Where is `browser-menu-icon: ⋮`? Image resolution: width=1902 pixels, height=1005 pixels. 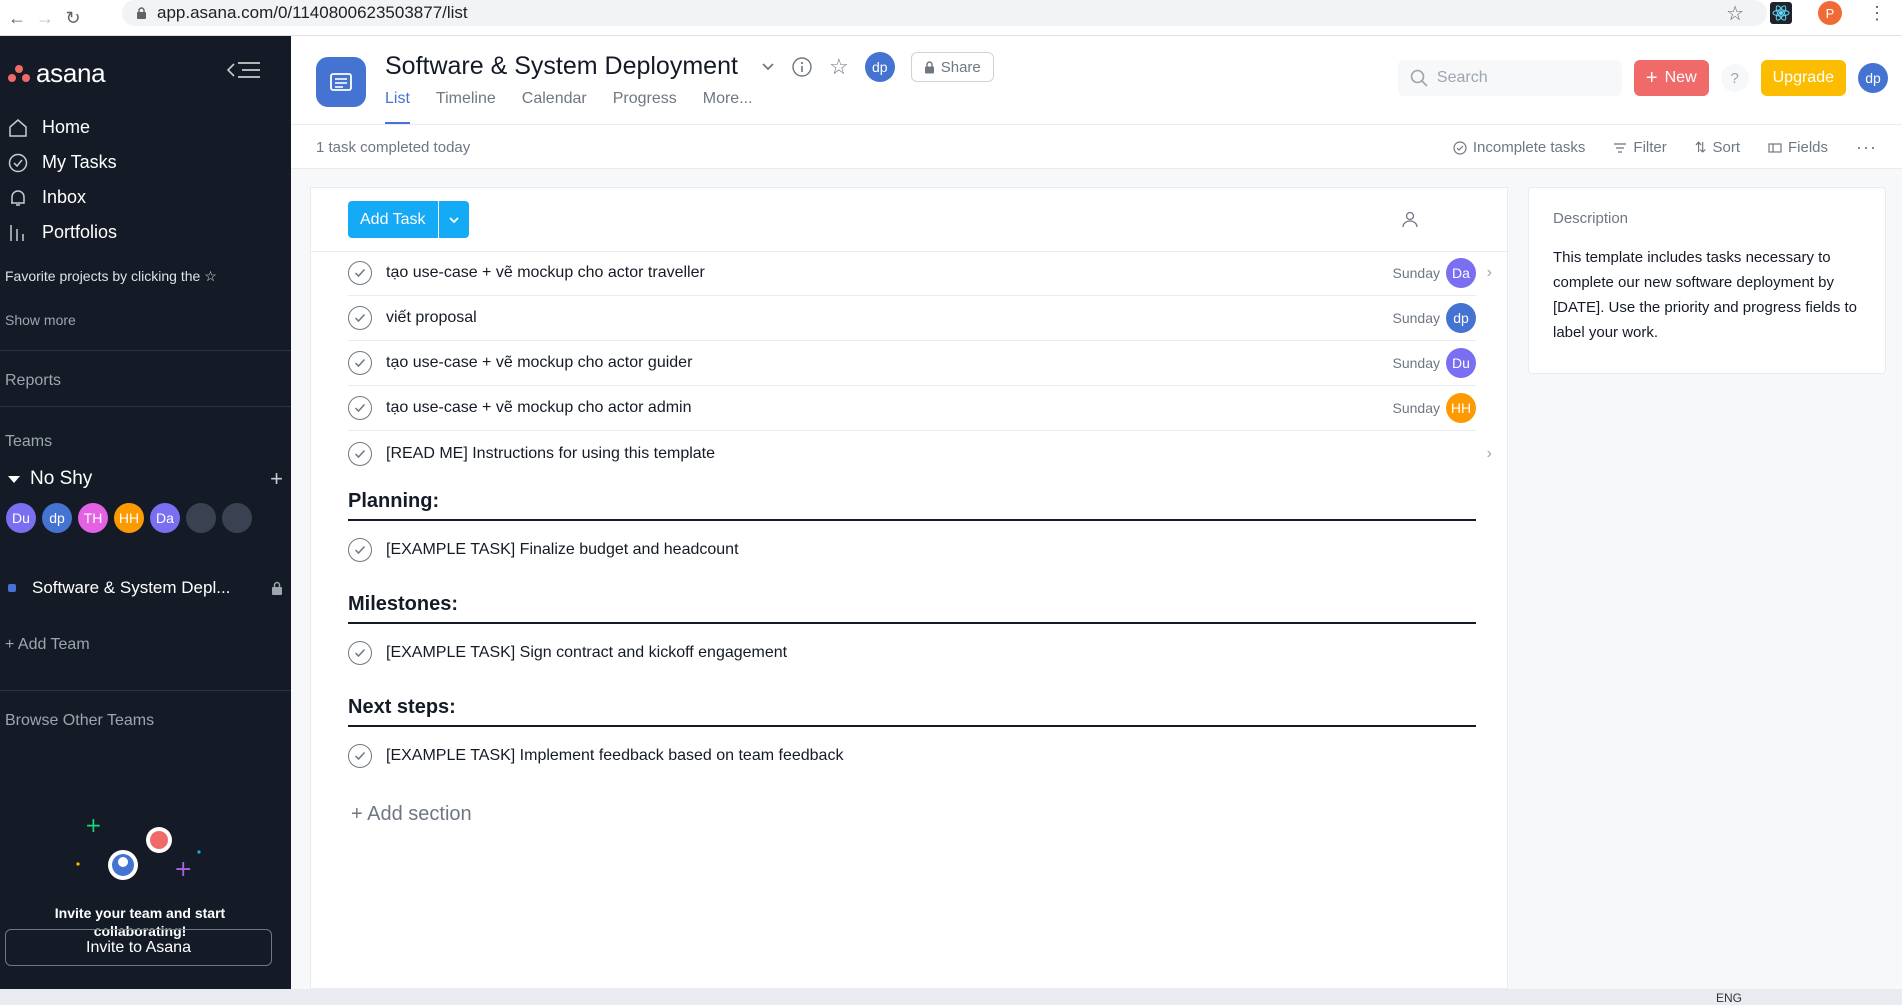
browser-menu-icon: ⋮ is located at coordinates (1877, 13).